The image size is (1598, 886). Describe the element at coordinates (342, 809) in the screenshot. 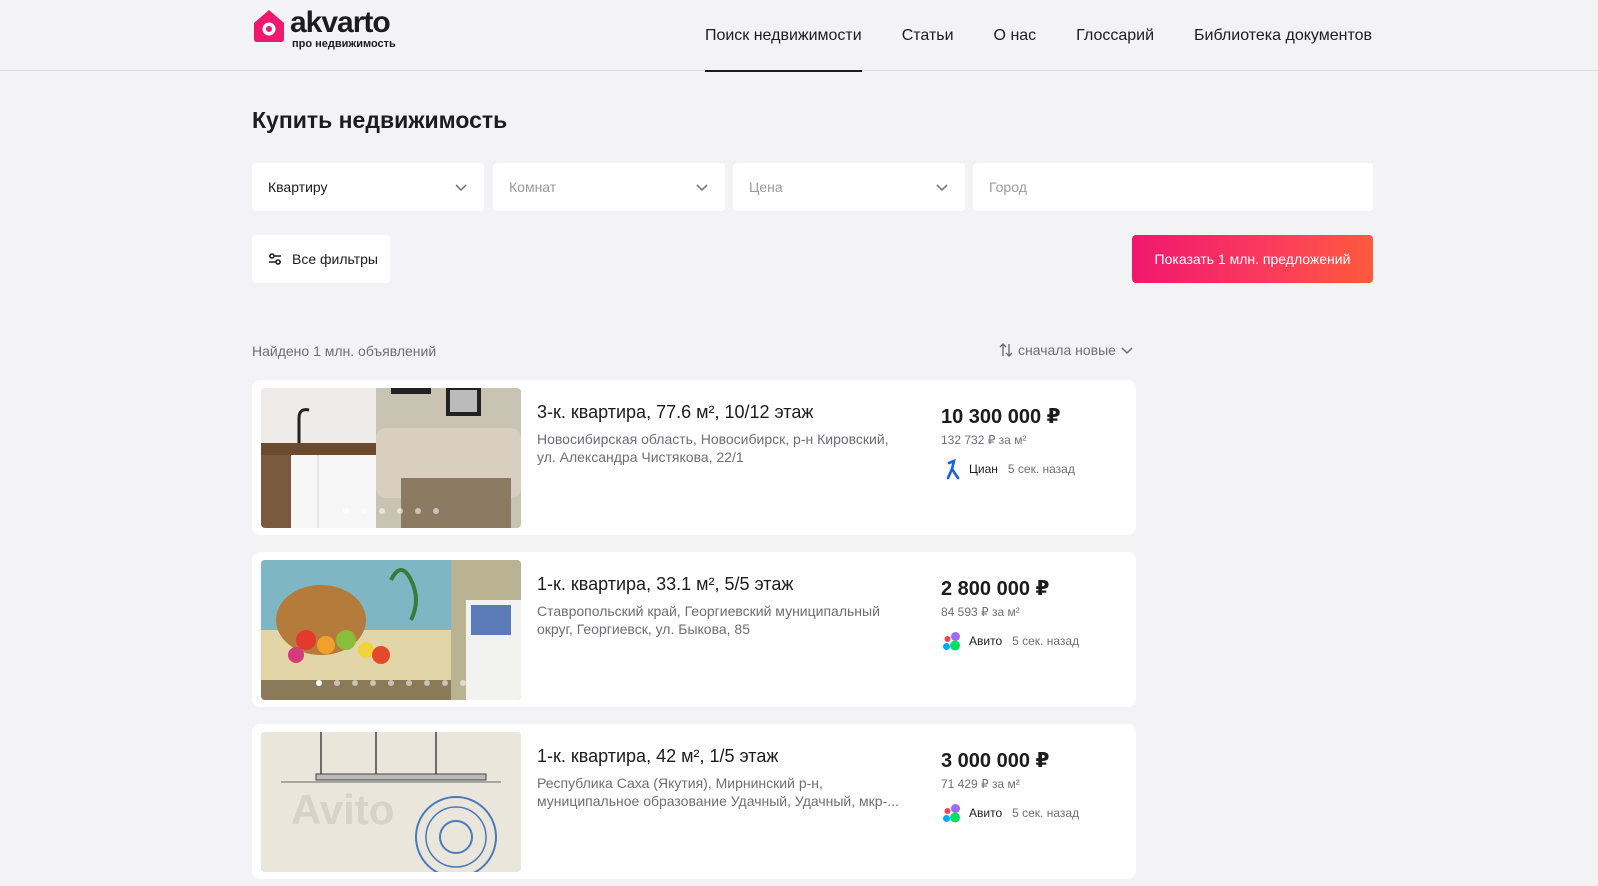

I see `svg-text: Avito` at that location.